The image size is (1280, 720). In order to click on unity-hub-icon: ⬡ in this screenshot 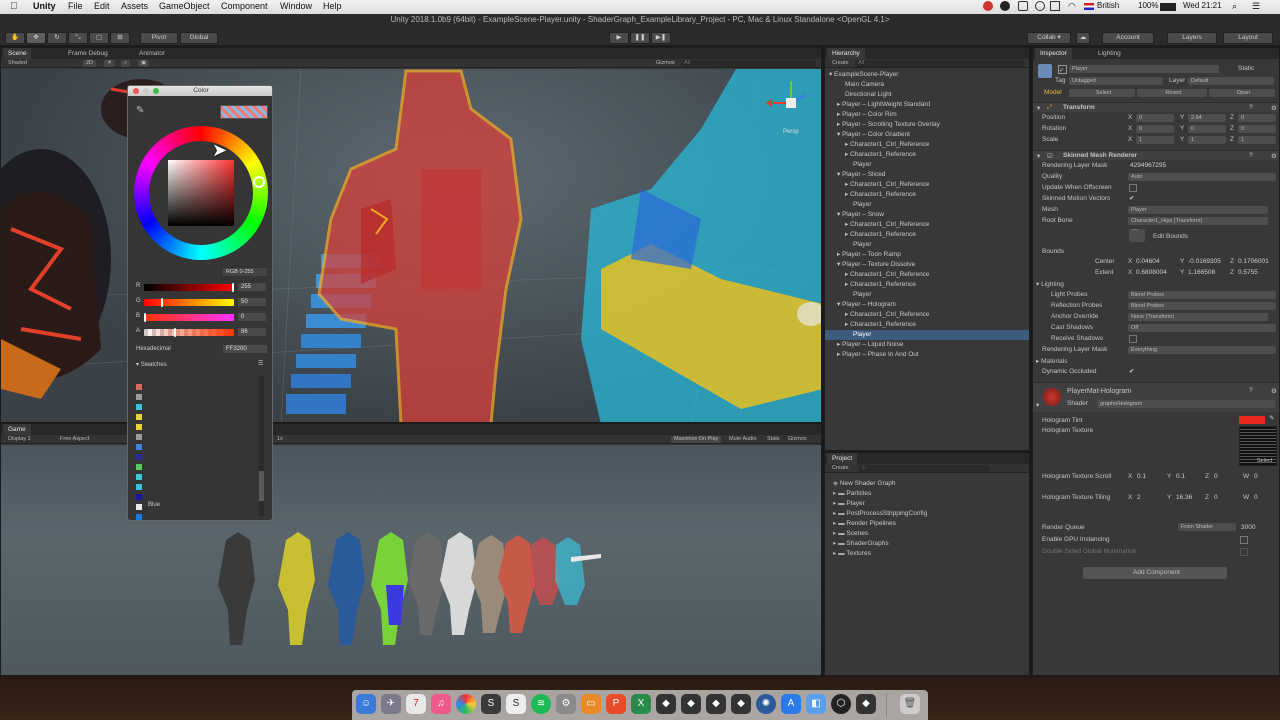, I will do `click(841, 704)`.